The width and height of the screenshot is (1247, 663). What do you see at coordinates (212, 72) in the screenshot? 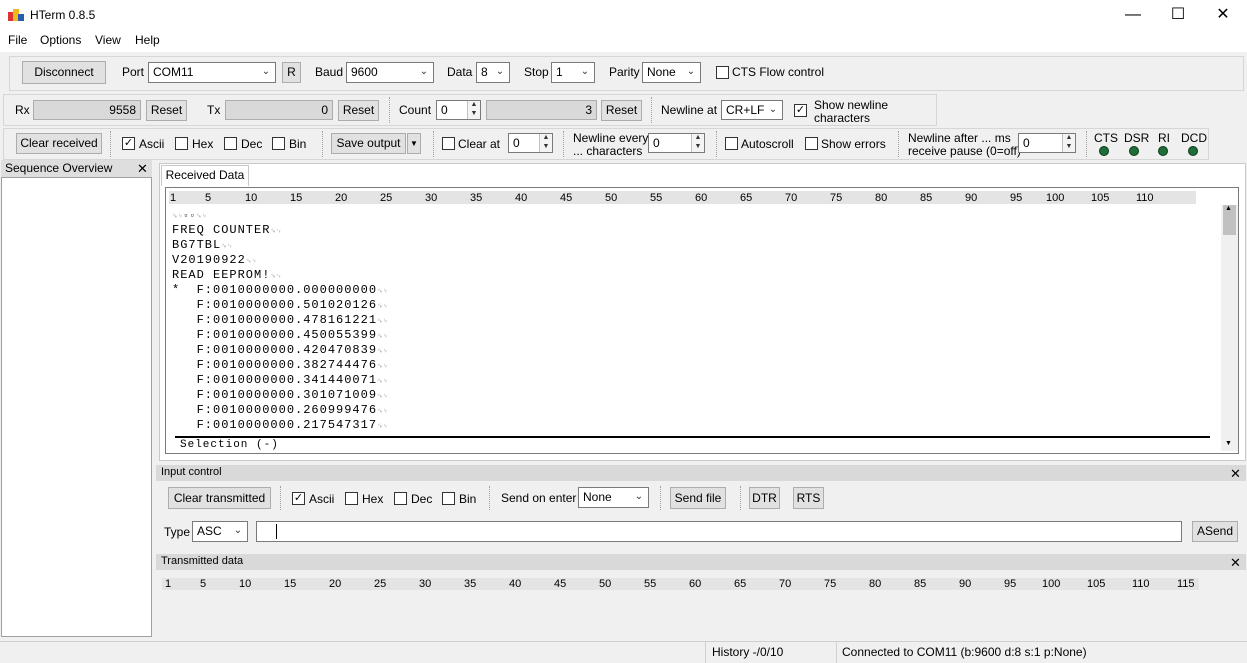
I see `port-select: COM11 ⌄` at bounding box center [212, 72].